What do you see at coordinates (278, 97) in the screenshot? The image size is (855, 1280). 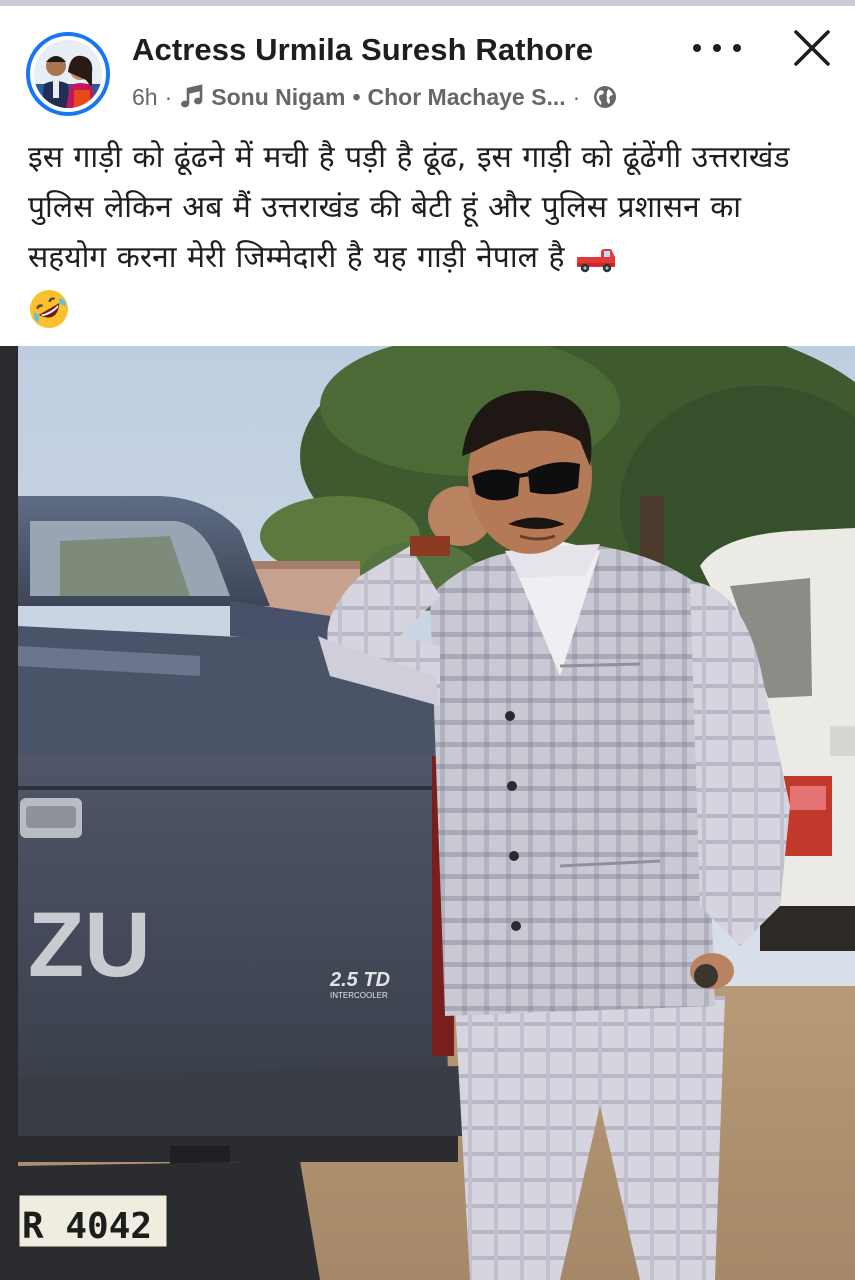 I see `song-artist: Sonu Nigam` at bounding box center [278, 97].